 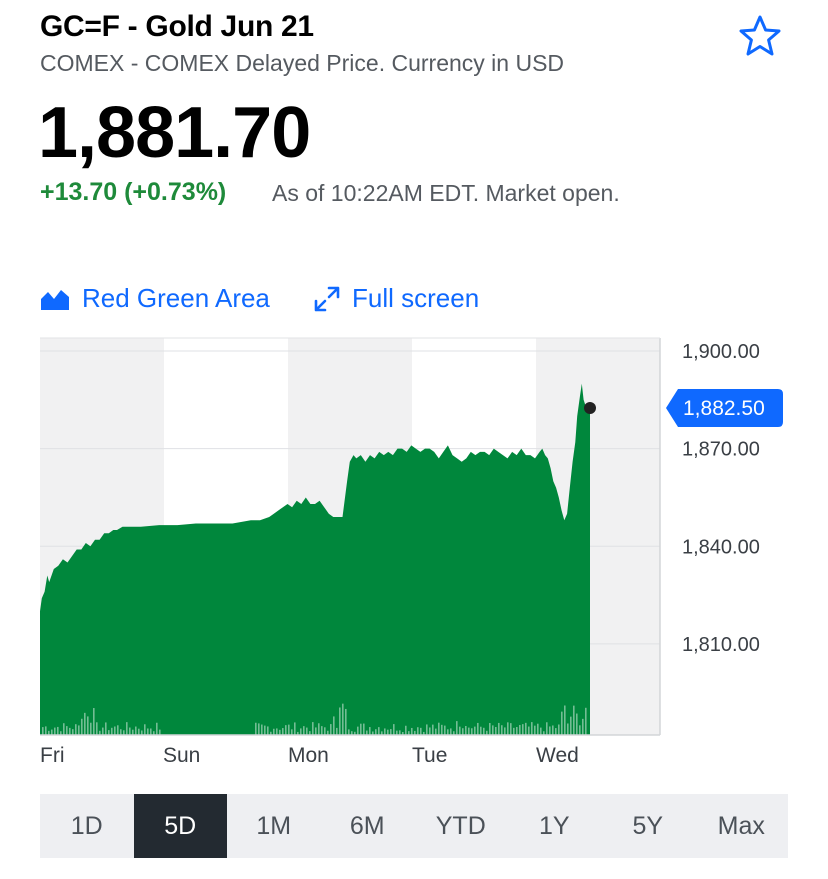 What do you see at coordinates (327, 298) in the screenshot?
I see `expand-icon` at bounding box center [327, 298].